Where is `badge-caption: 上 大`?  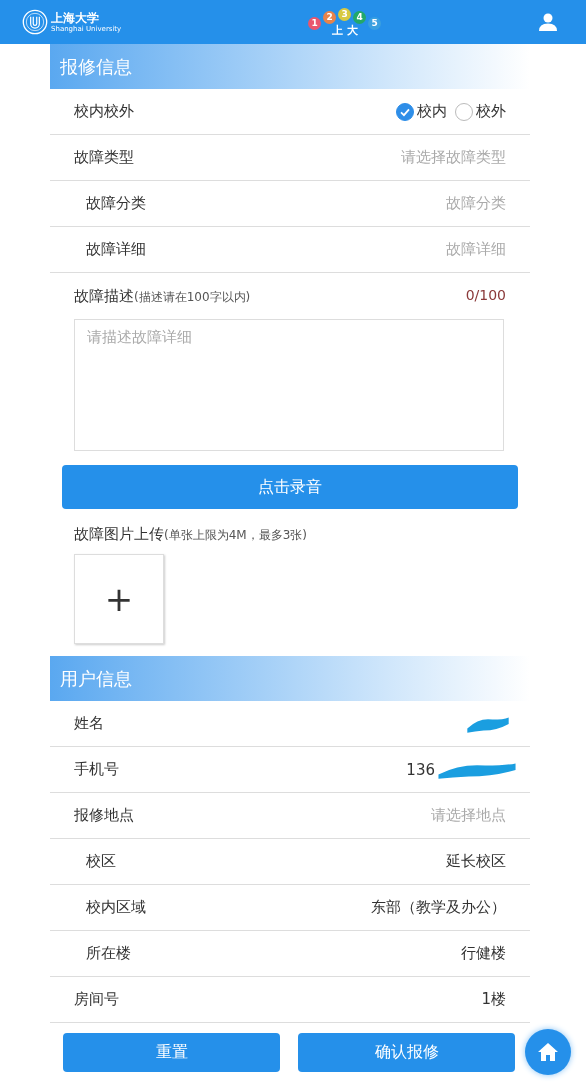
badge-caption: 上 大 is located at coordinates (344, 30).